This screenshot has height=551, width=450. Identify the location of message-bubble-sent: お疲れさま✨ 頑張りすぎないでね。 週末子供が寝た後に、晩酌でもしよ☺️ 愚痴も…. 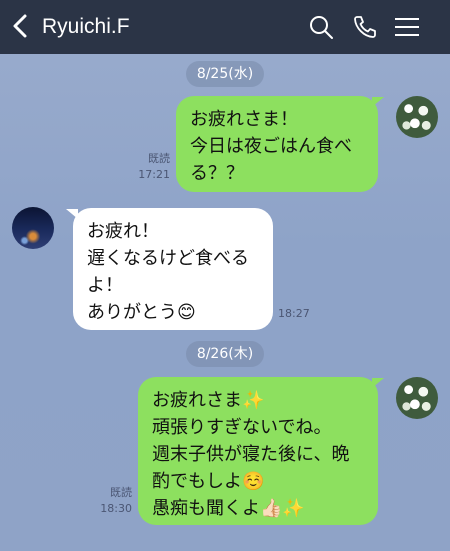
(258, 451).